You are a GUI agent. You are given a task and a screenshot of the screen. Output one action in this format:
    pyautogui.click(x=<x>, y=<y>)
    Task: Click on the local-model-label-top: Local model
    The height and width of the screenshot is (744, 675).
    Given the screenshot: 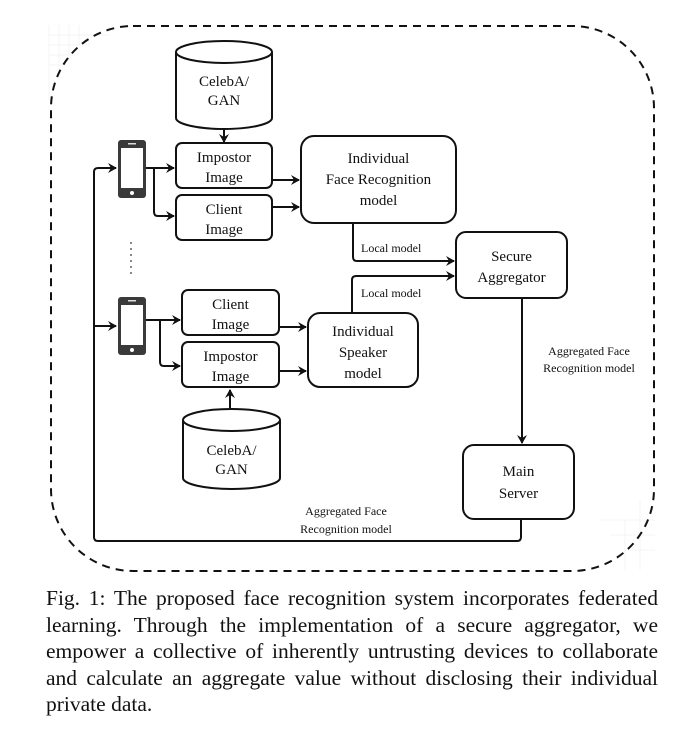 What is the action you would take?
    pyautogui.click(x=391, y=248)
    